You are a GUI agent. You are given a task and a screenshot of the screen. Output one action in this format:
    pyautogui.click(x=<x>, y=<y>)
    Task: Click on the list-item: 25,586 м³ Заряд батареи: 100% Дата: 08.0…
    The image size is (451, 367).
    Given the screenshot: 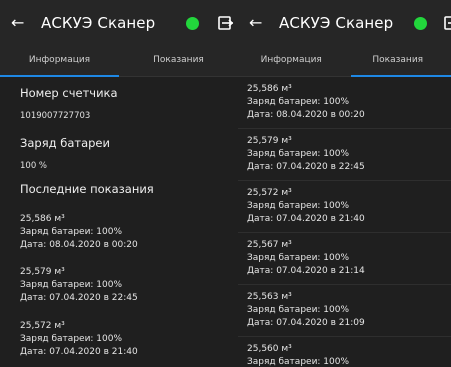 What is the action you would take?
    pyautogui.click(x=344, y=103)
    